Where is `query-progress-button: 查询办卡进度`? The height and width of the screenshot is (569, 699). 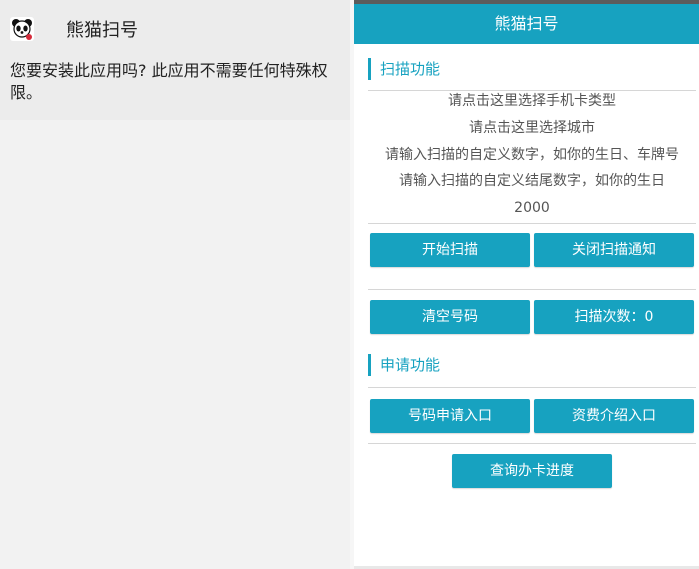 query-progress-button: 查询办卡进度 is located at coordinates (532, 471).